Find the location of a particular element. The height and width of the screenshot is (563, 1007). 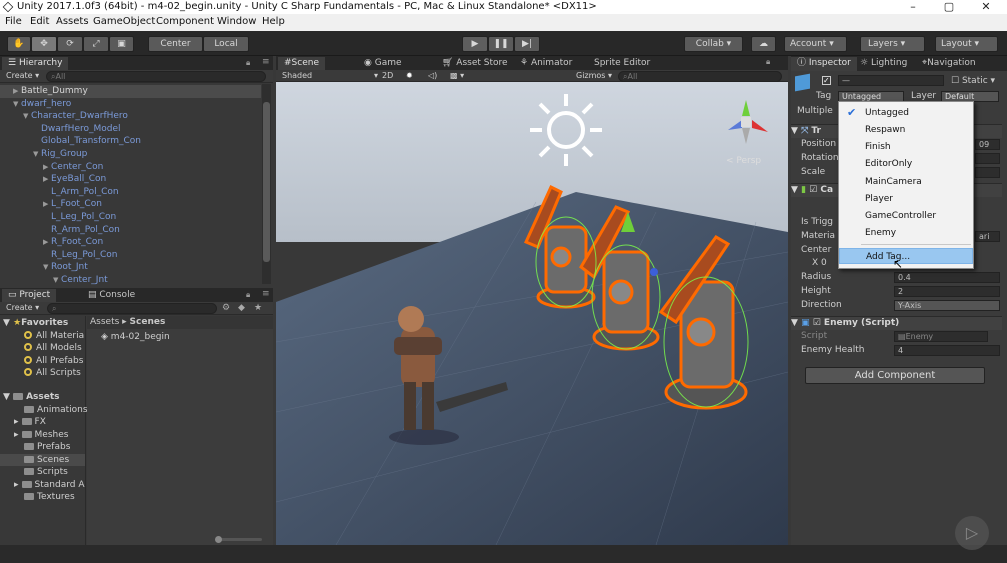

enemy-script-header: ▼ ▣ ☑ Enemy (Script) is located at coordinates (896, 323).